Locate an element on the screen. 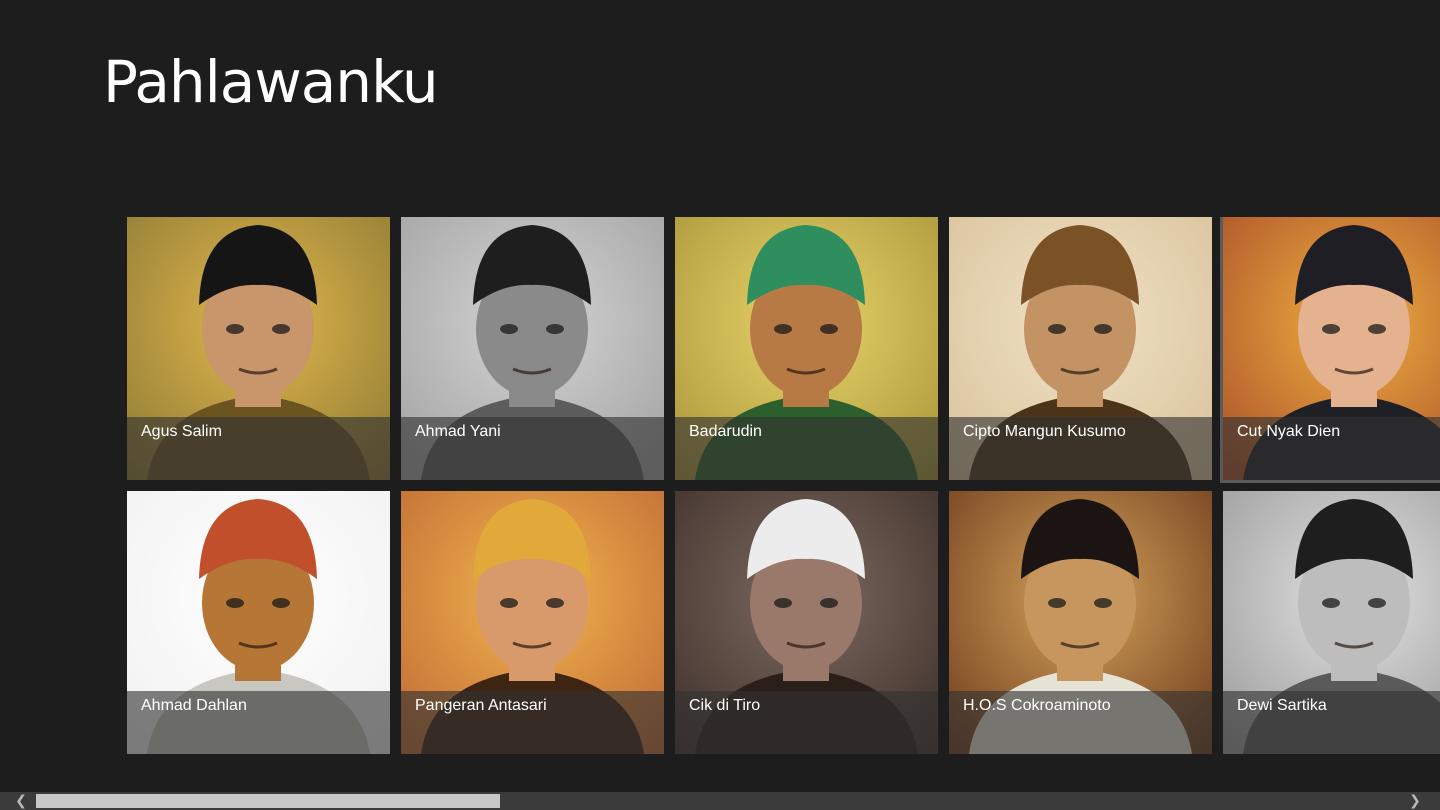 Image resolution: width=1440 pixels, height=810 pixels. hero-caption: Ahmad Yani is located at coordinates (532, 448).